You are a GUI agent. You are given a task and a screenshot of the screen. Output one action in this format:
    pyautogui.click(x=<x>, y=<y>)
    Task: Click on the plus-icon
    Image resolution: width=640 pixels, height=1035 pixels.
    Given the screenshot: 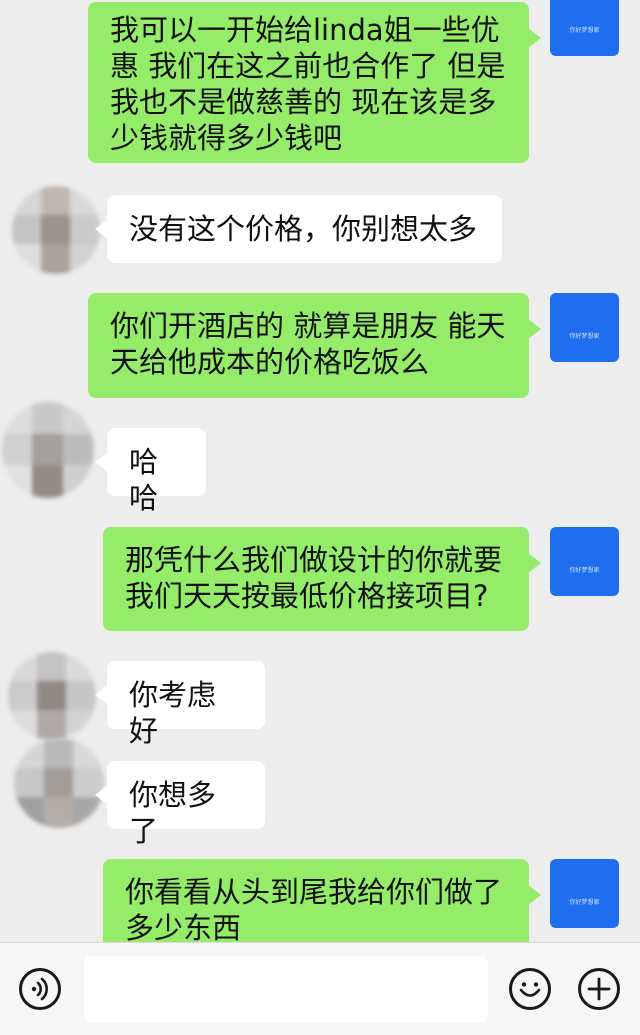 What is the action you would take?
    pyautogui.click(x=599, y=989)
    